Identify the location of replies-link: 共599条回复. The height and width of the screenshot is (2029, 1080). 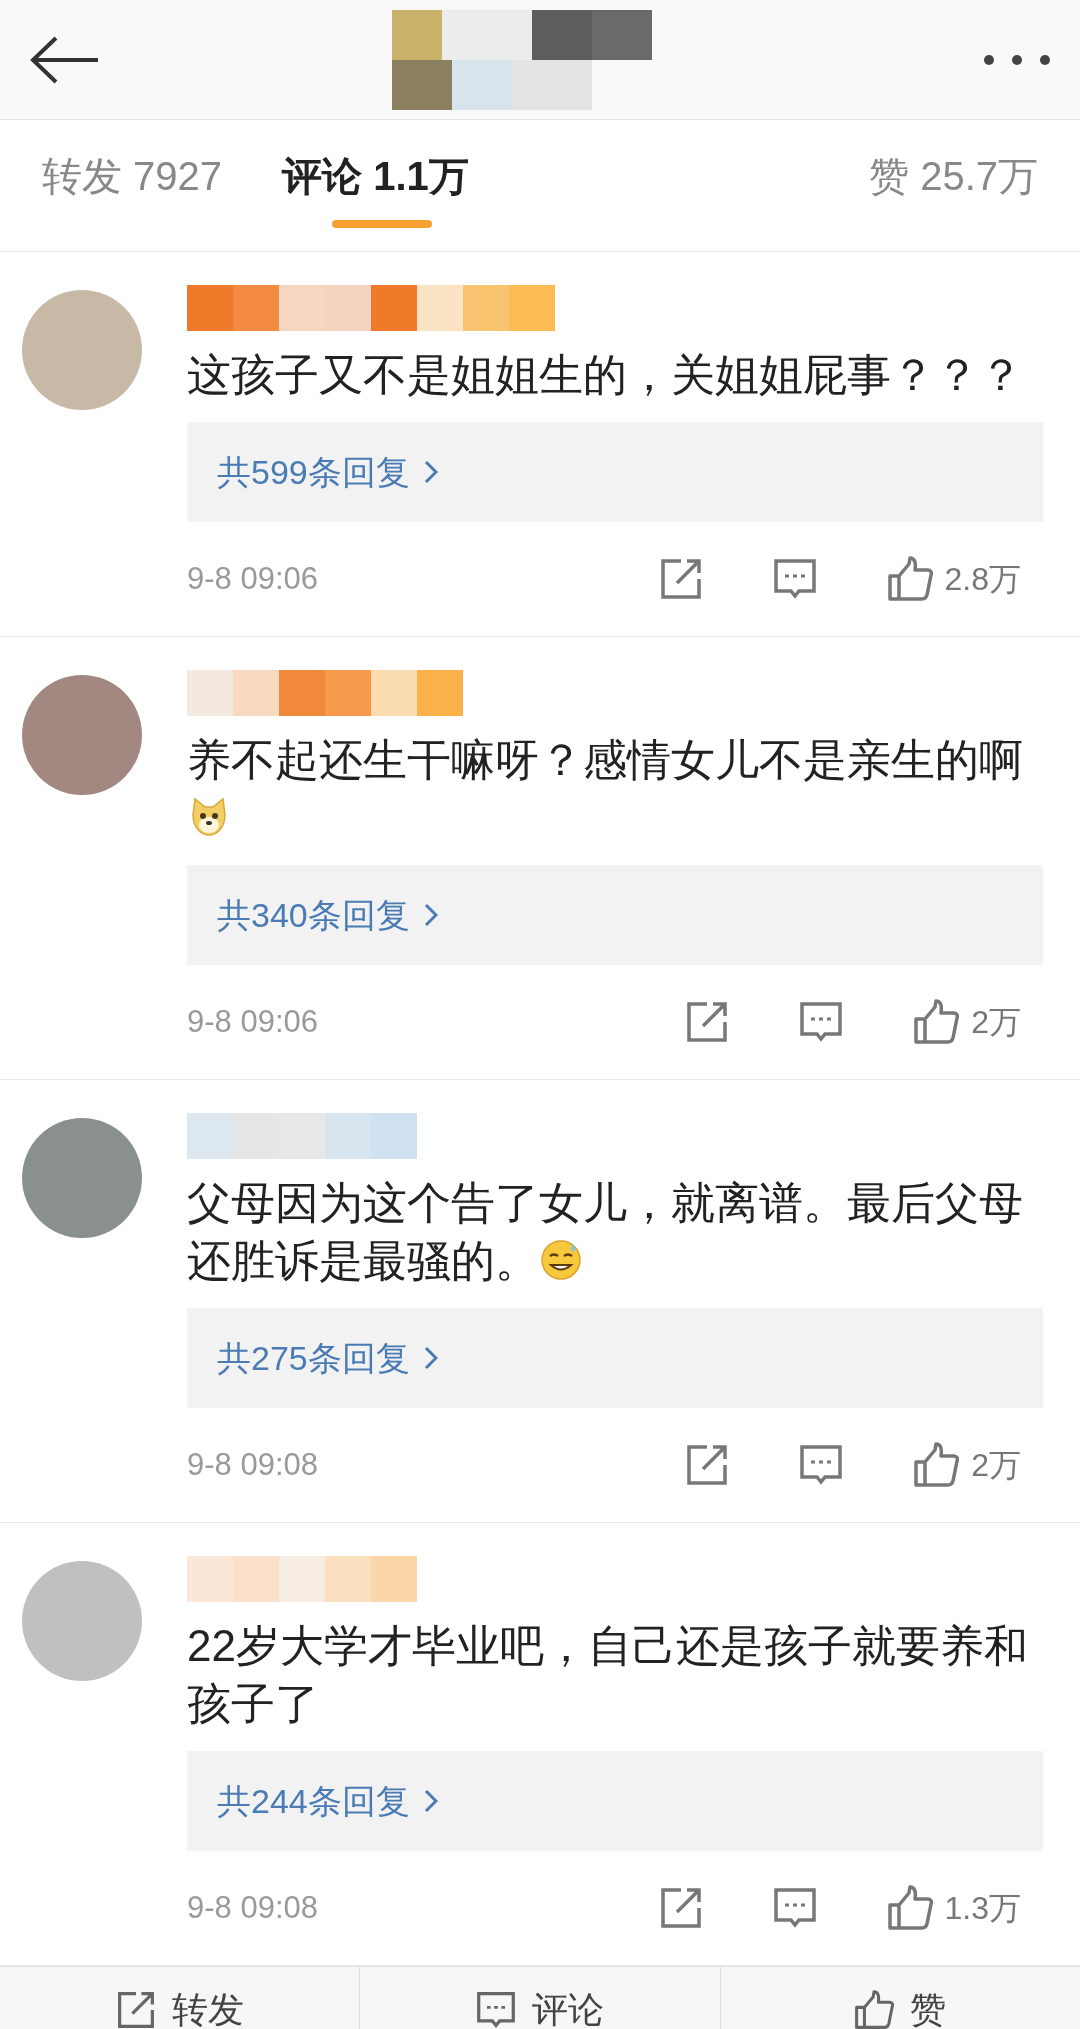
(615, 472).